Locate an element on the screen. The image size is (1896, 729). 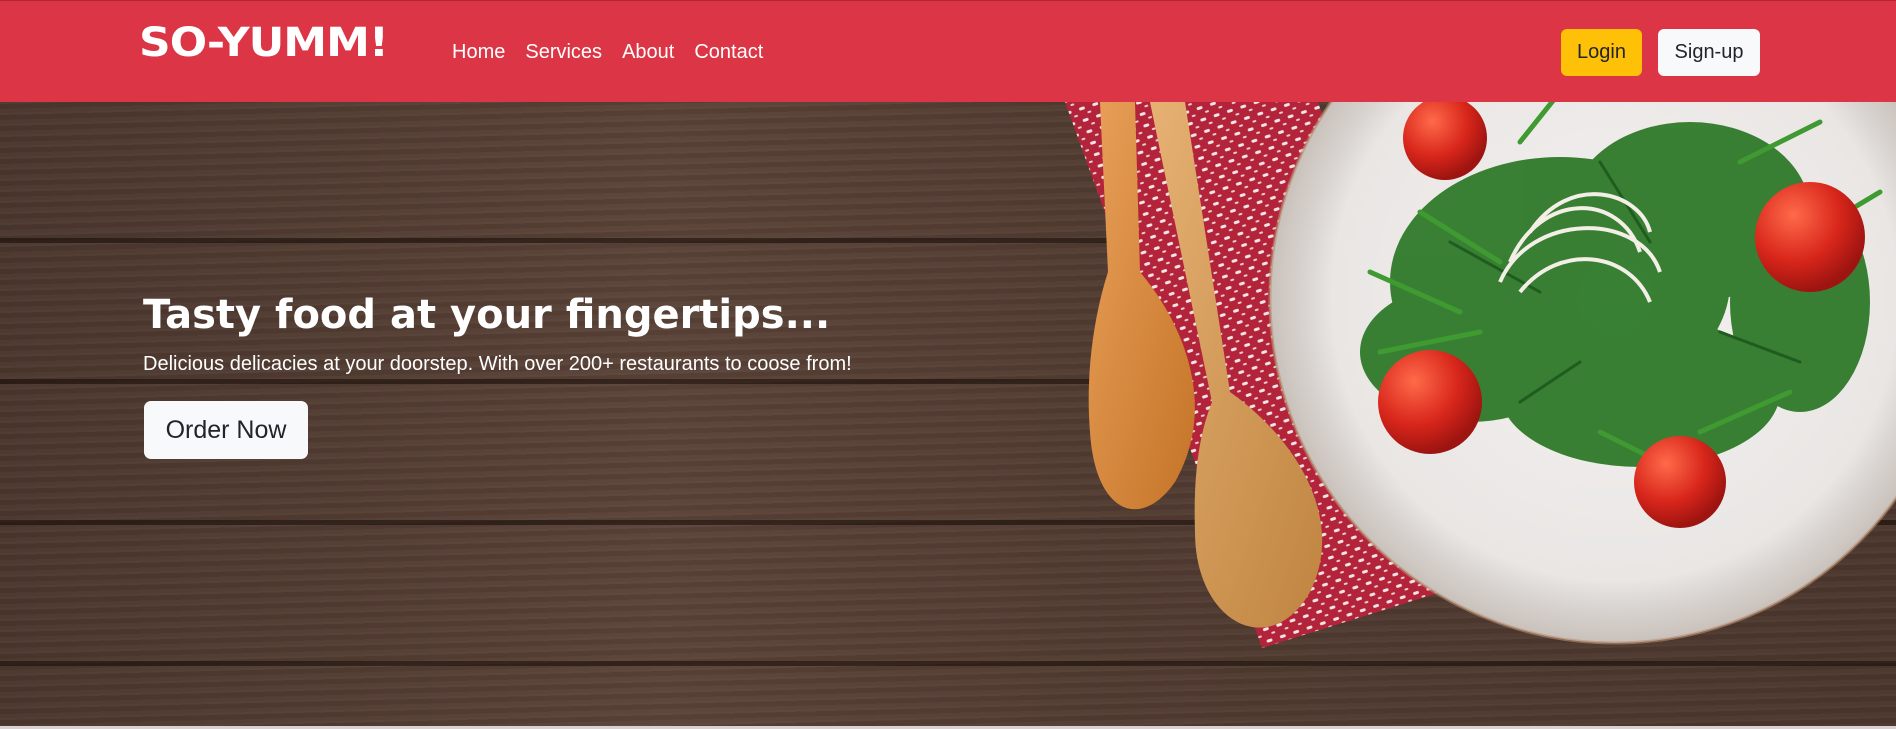
nav-link-services: Services is located at coordinates (563, 52).